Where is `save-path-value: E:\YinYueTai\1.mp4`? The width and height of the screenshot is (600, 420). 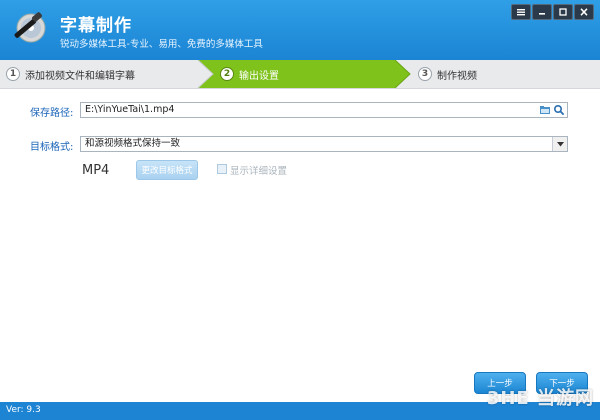 save-path-value: E:\YinYueTai\1.mp4 is located at coordinates (130, 109).